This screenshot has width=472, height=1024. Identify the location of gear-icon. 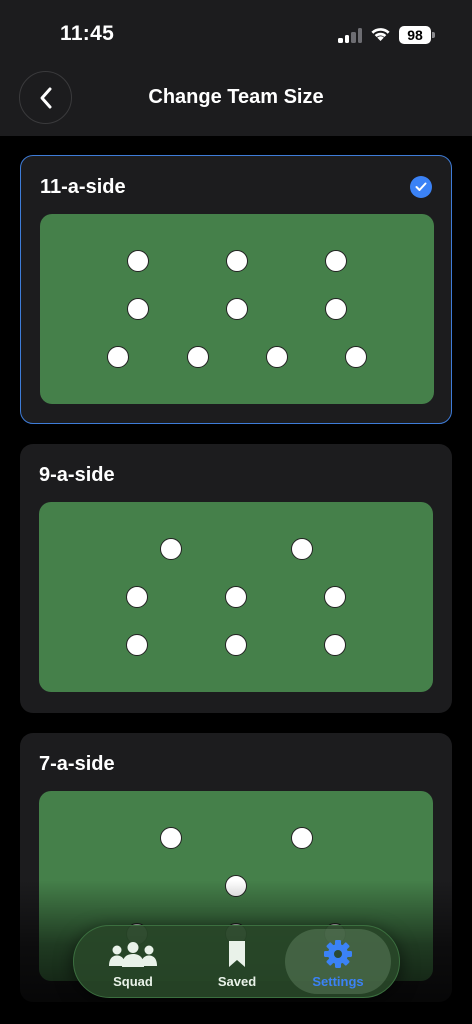
(338, 954).